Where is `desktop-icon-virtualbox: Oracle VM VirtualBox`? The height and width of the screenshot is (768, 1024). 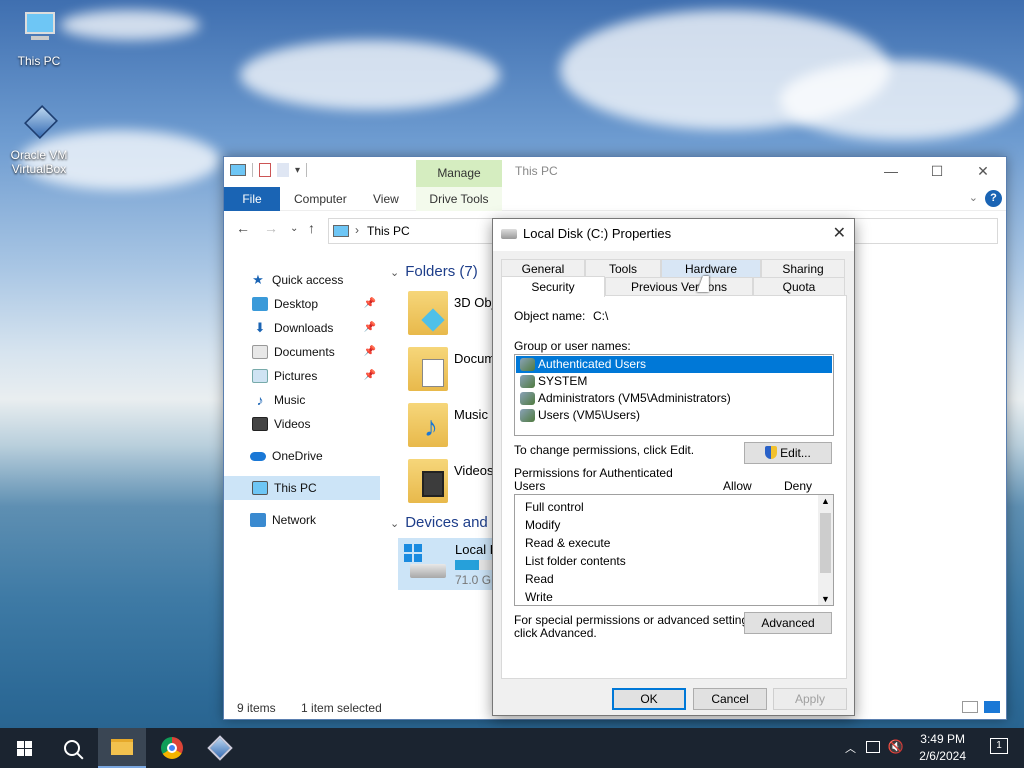 desktop-icon-virtualbox: Oracle VM VirtualBox is located at coordinates (39, 140).